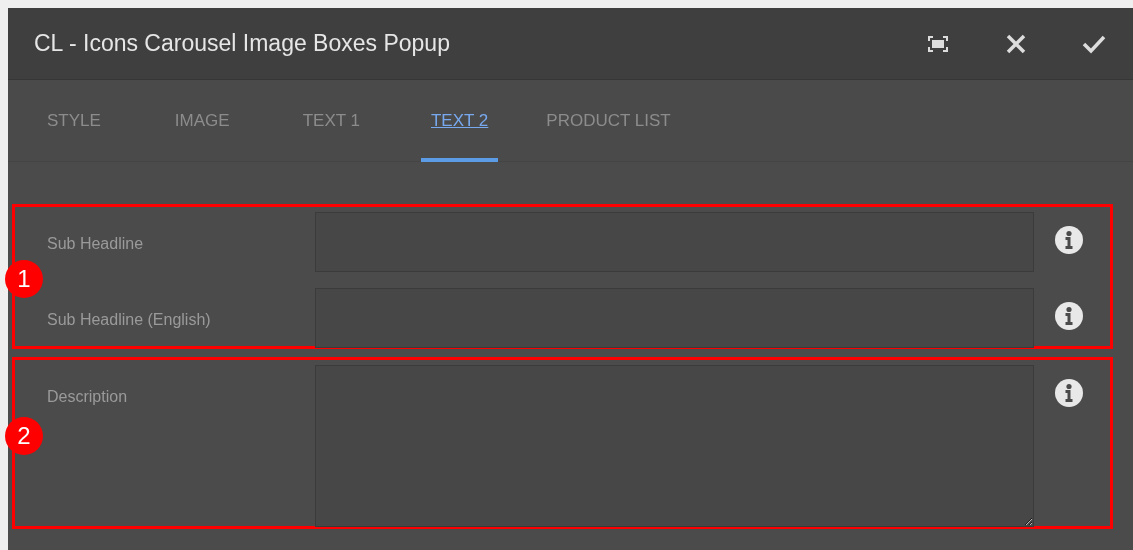 Image resolution: width=1133 pixels, height=550 pixels. I want to click on tab: IMAGE, so click(202, 120).